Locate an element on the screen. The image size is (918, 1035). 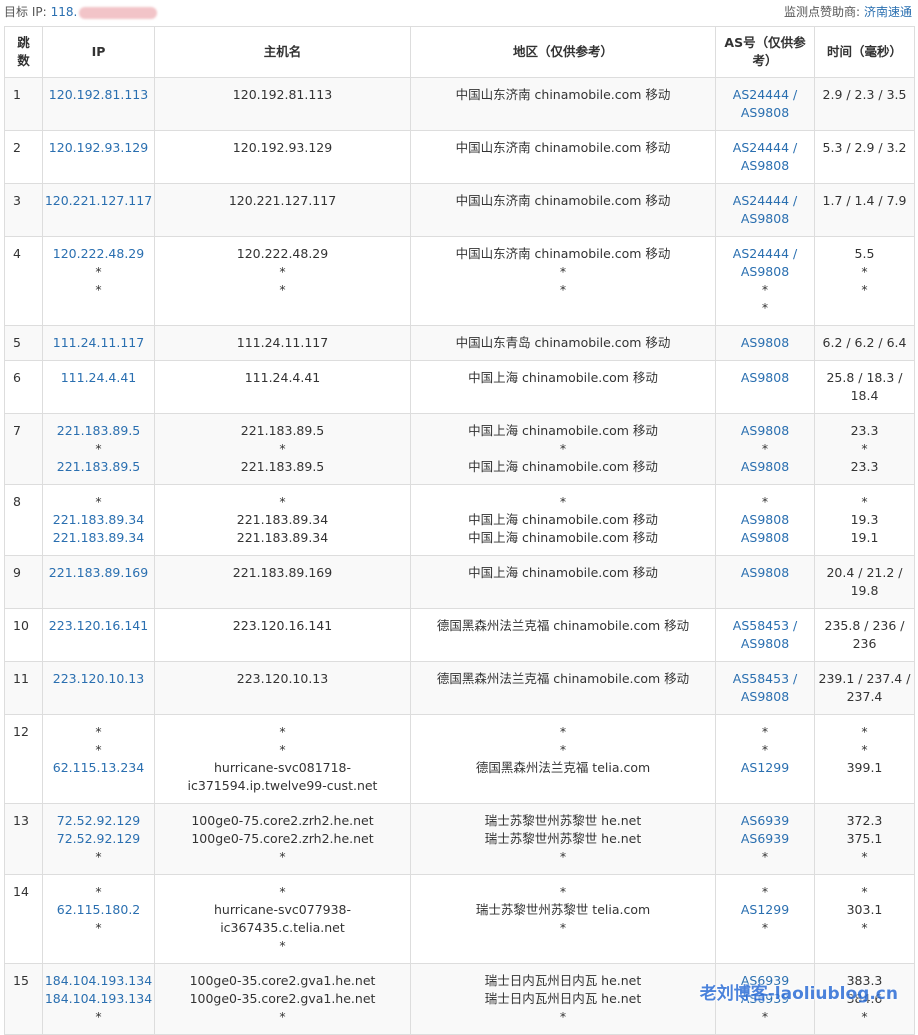
hostname-cell: 111.24.11.117 is located at coordinates (282, 343).